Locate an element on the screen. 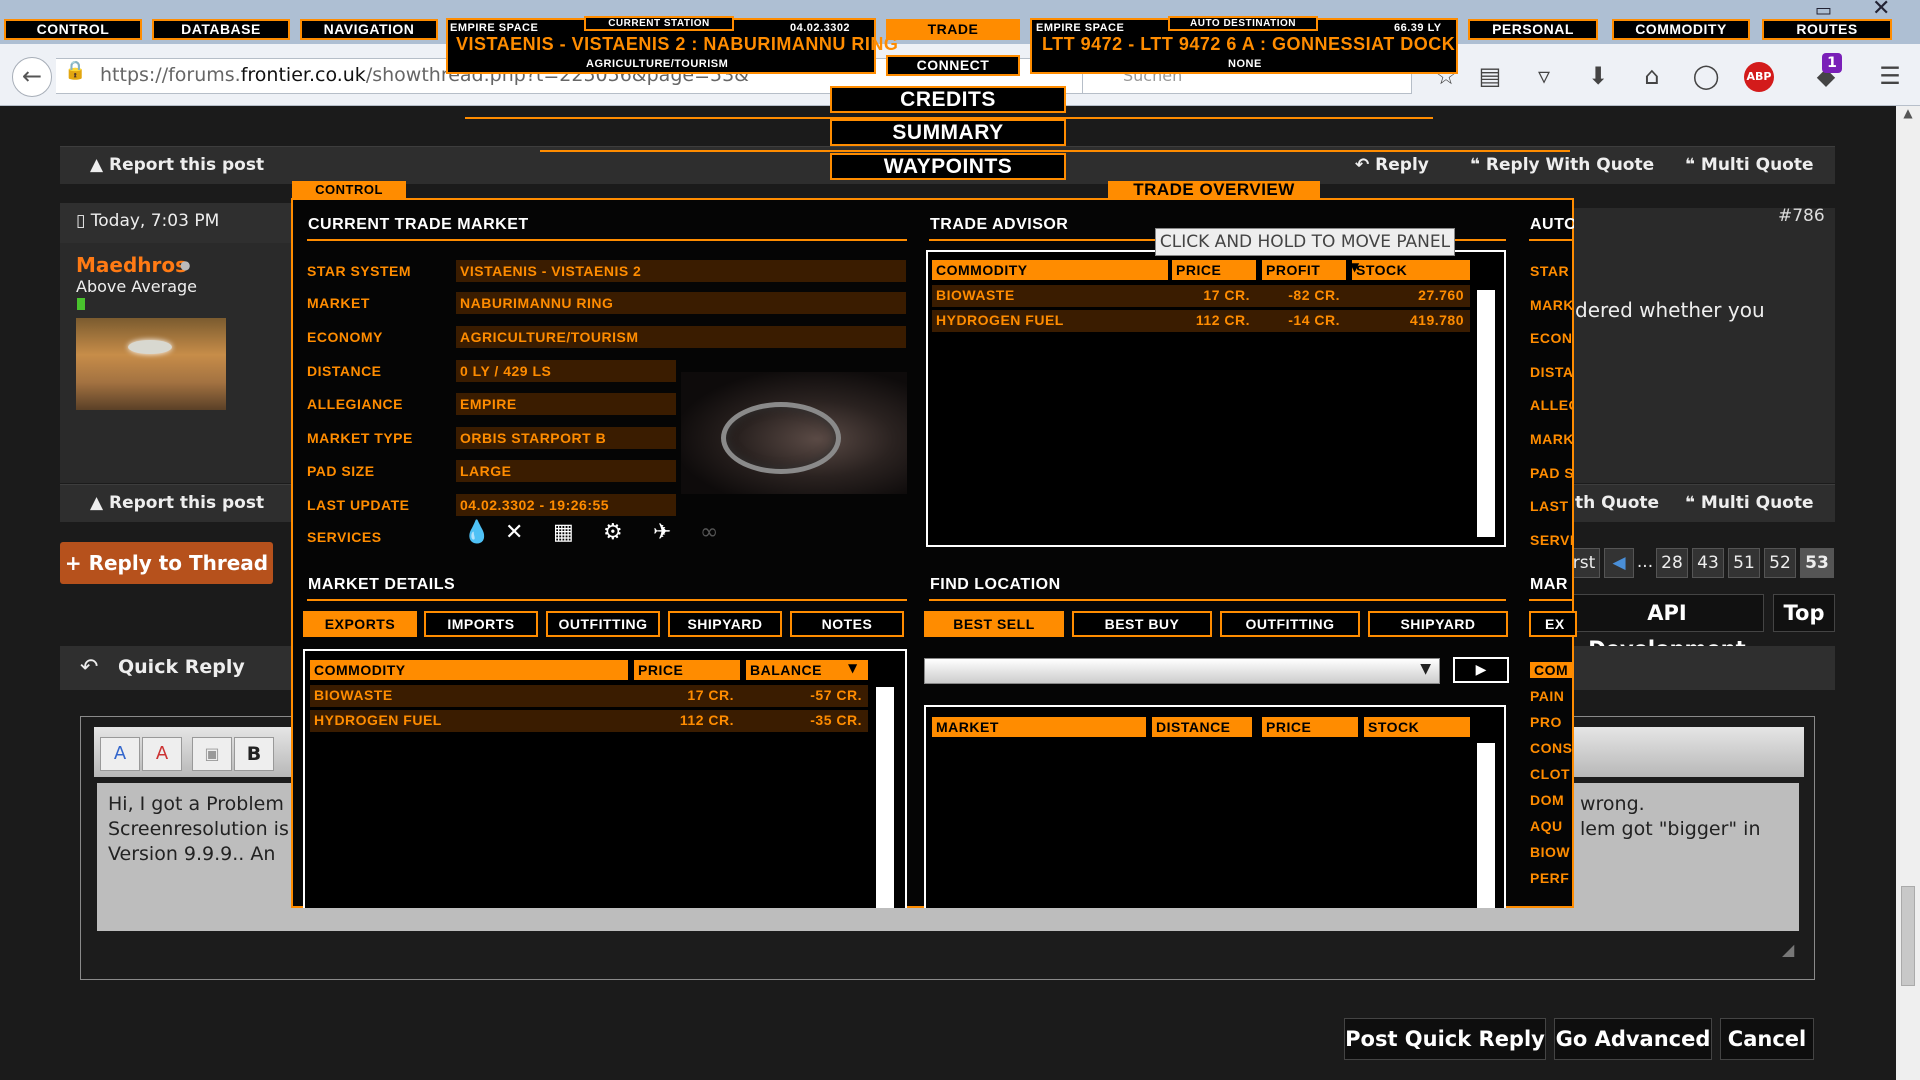 This screenshot has height=1080, width=1920. page-52: 52 is located at coordinates (1780, 563).